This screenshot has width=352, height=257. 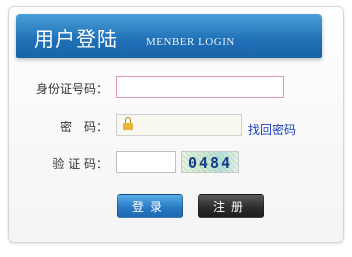 What do you see at coordinates (71, 89) in the screenshot?
I see `id-number-label: 身份证号码：` at bounding box center [71, 89].